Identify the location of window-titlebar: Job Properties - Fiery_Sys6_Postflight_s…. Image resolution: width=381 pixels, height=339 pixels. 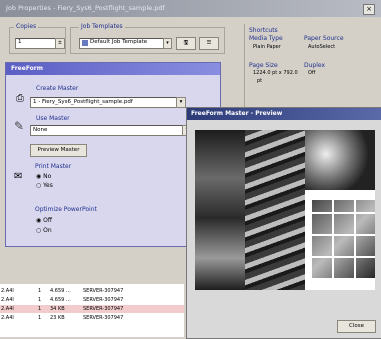
(190, 8).